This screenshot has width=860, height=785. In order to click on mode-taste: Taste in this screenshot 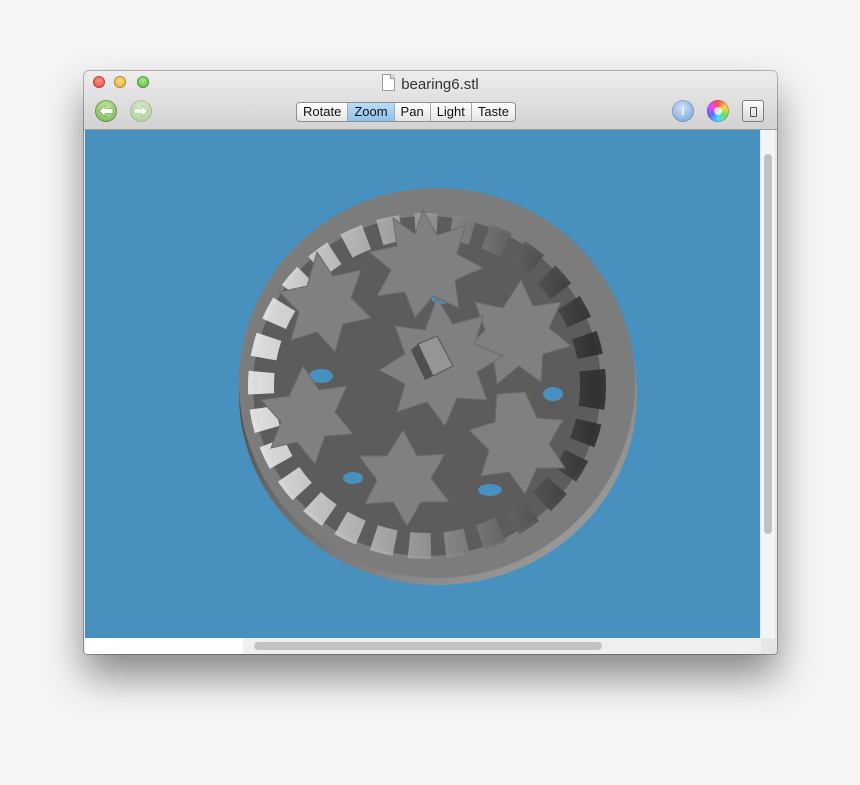, I will do `click(493, 112)`.